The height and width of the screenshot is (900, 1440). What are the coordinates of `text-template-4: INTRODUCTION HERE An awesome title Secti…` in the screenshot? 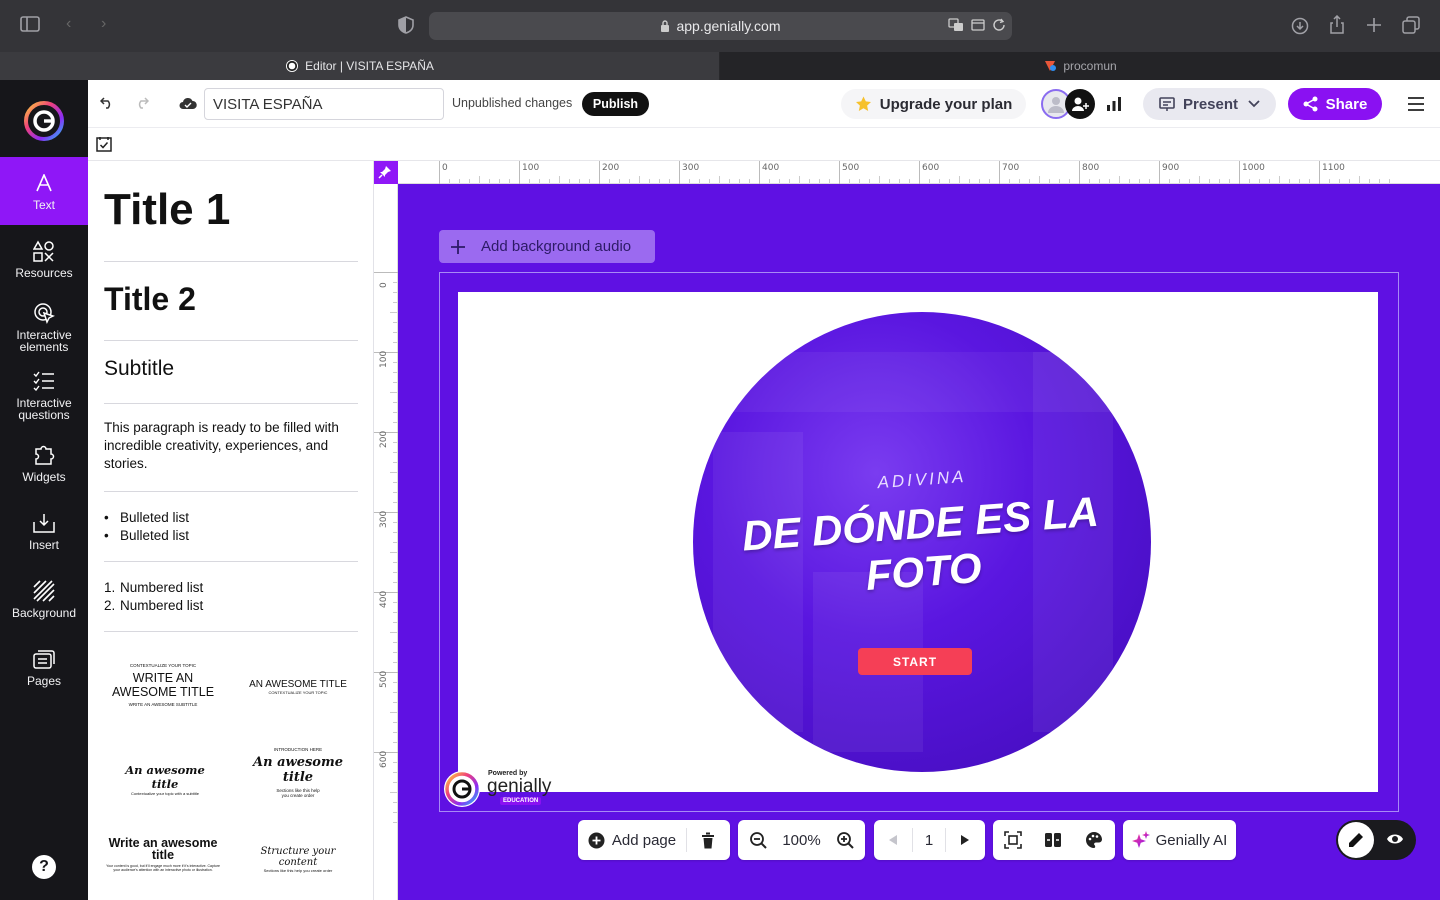 It's located at (298, 772).